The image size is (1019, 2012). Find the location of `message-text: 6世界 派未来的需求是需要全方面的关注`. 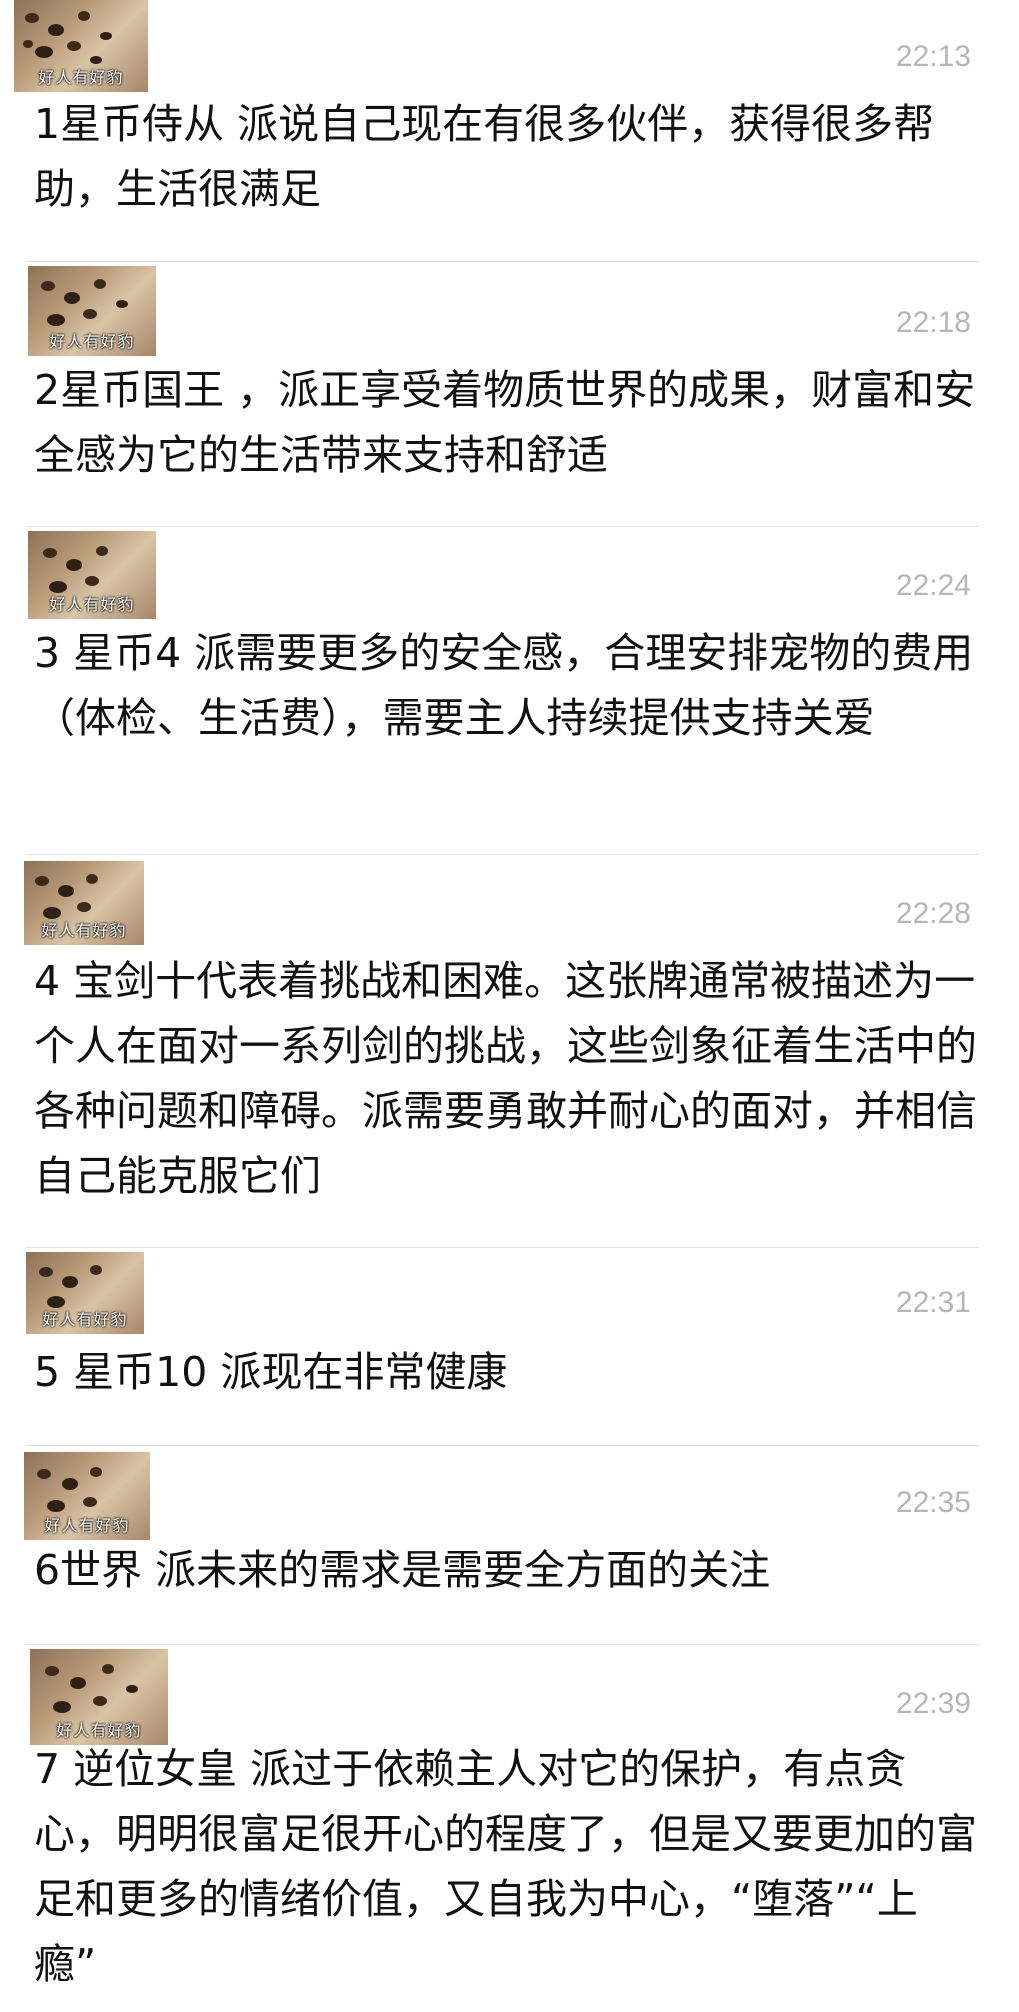

message-text: 6世界 派未来的需求是需要全方面的关注 is located at coordinates (402, 1570).